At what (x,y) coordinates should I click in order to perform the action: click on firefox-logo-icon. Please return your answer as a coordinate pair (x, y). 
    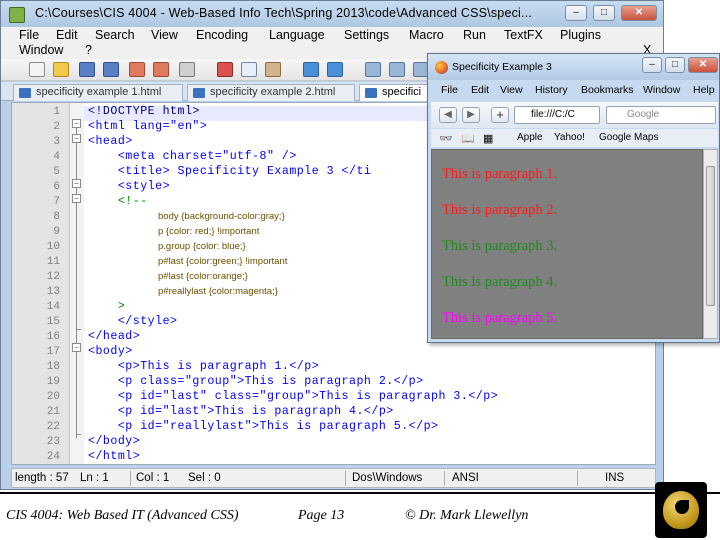
    Looking at the image, I should click on (441, 67).